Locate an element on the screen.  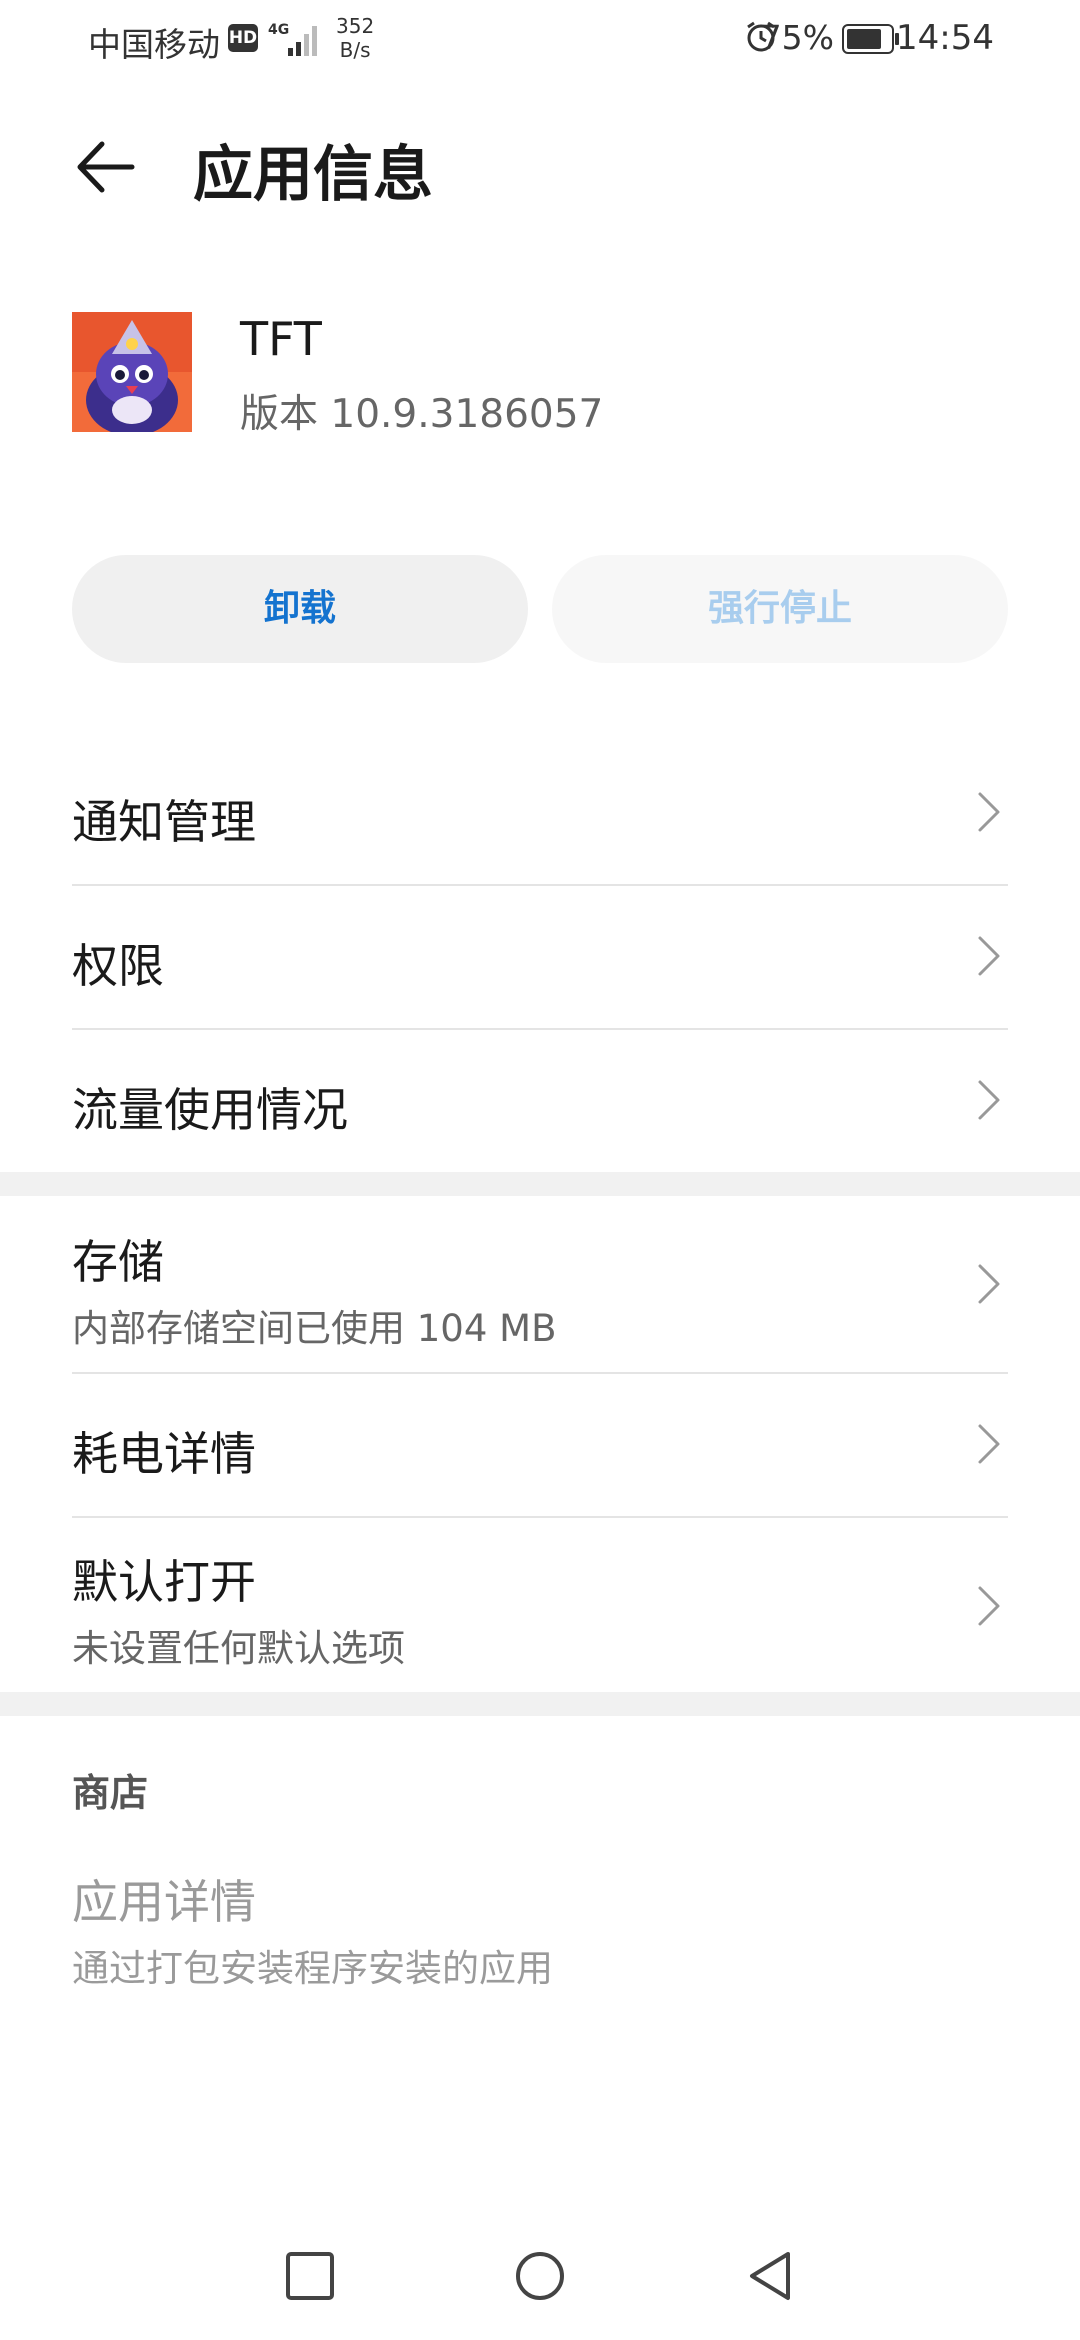
settings-item-label: 权限 is located at coordinates (118, 966).